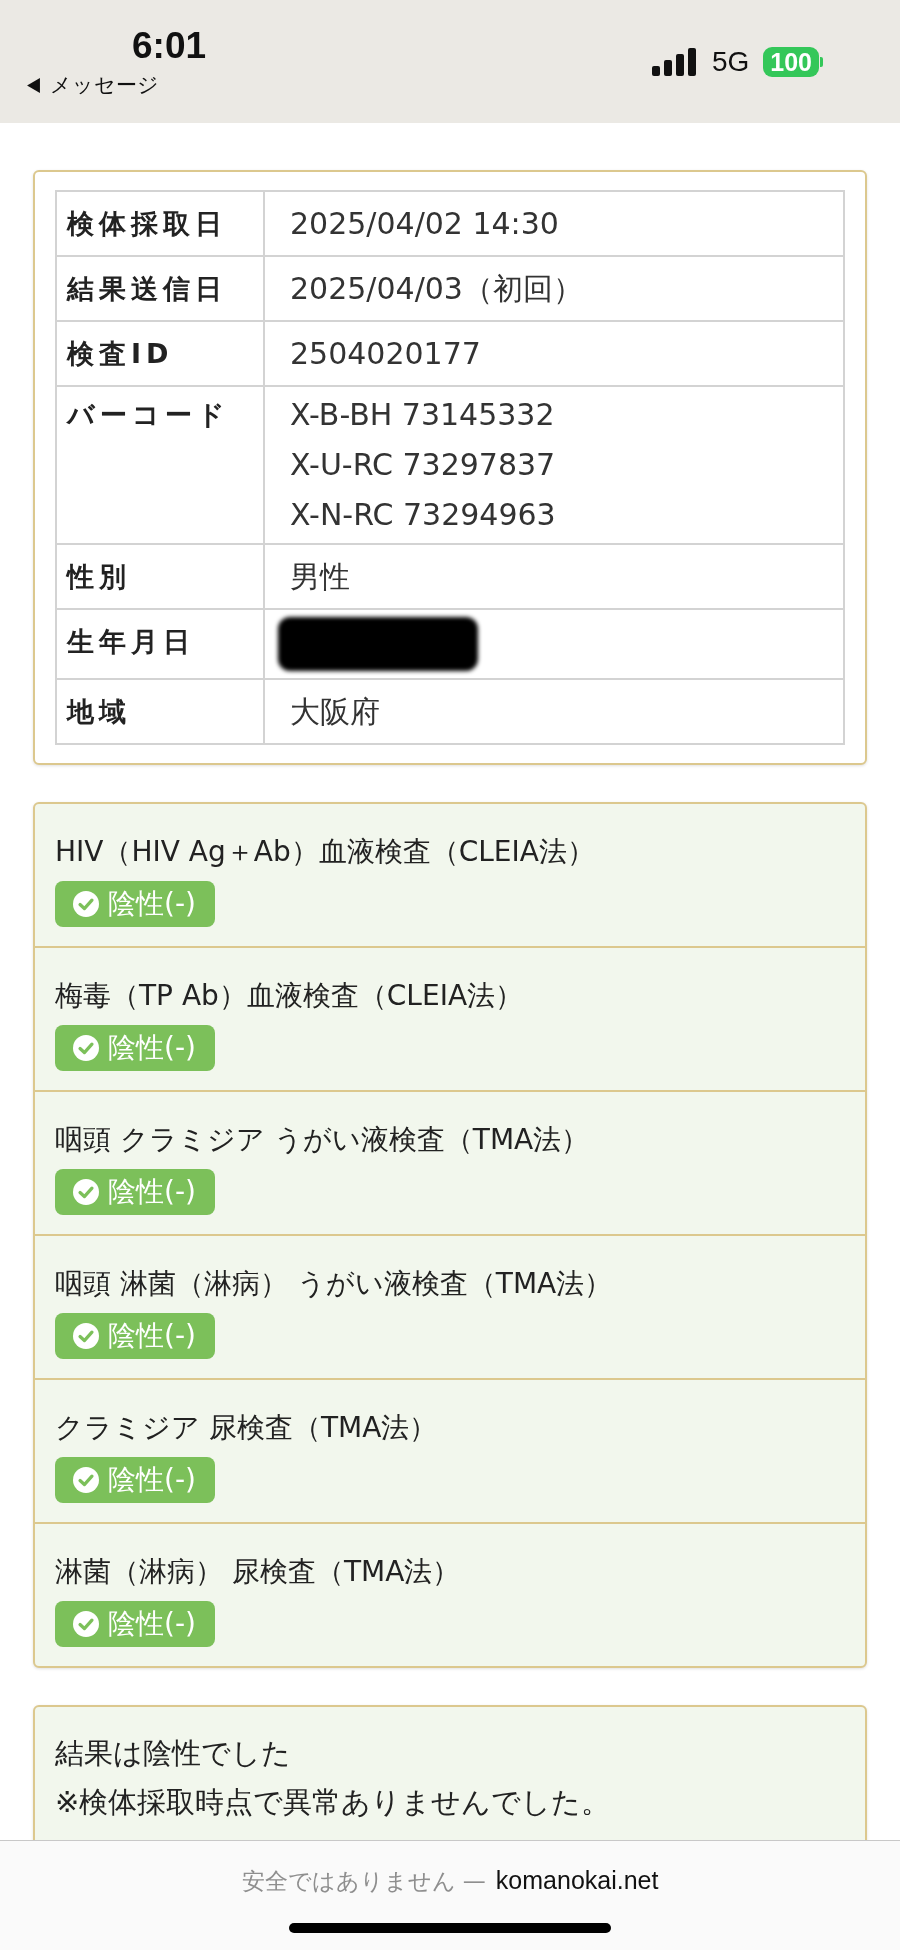  I want to click on test-name: 梅毒（TP Ab）血液検査（CLEIA法）, so click(289, 996).